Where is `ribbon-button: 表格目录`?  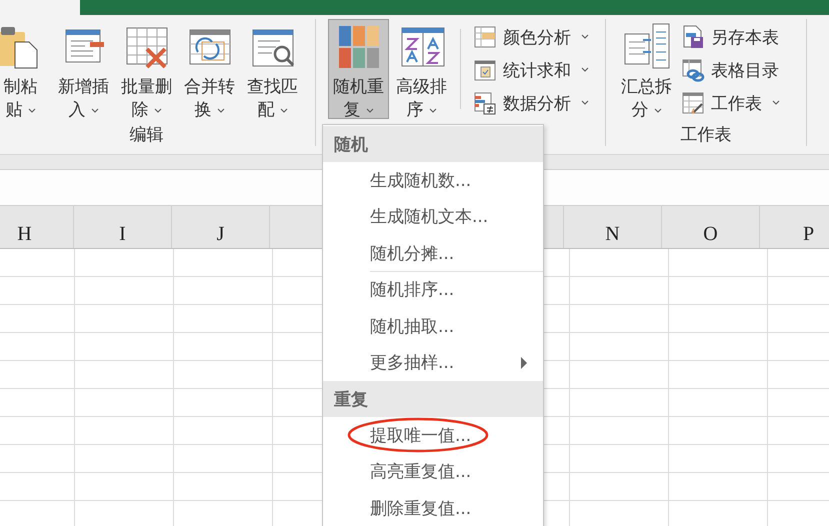
ribbon-button: 表格目录 is located at coordinates (730, 70).